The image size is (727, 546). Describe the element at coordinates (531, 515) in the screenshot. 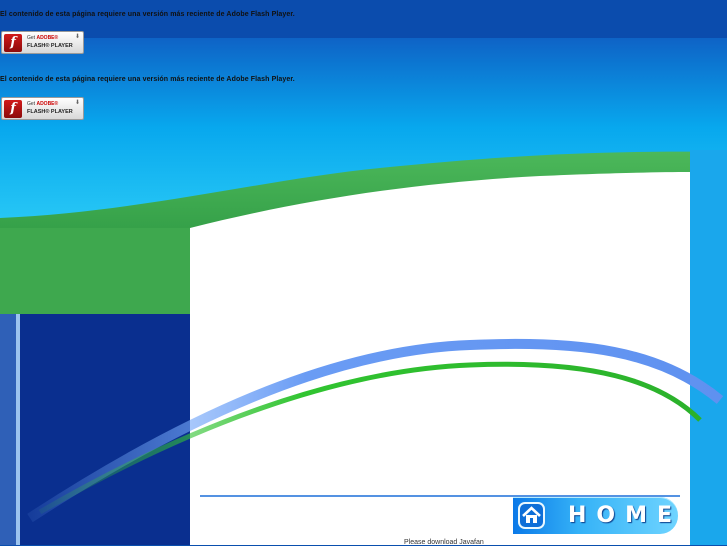

I see `house-icon` at that location.